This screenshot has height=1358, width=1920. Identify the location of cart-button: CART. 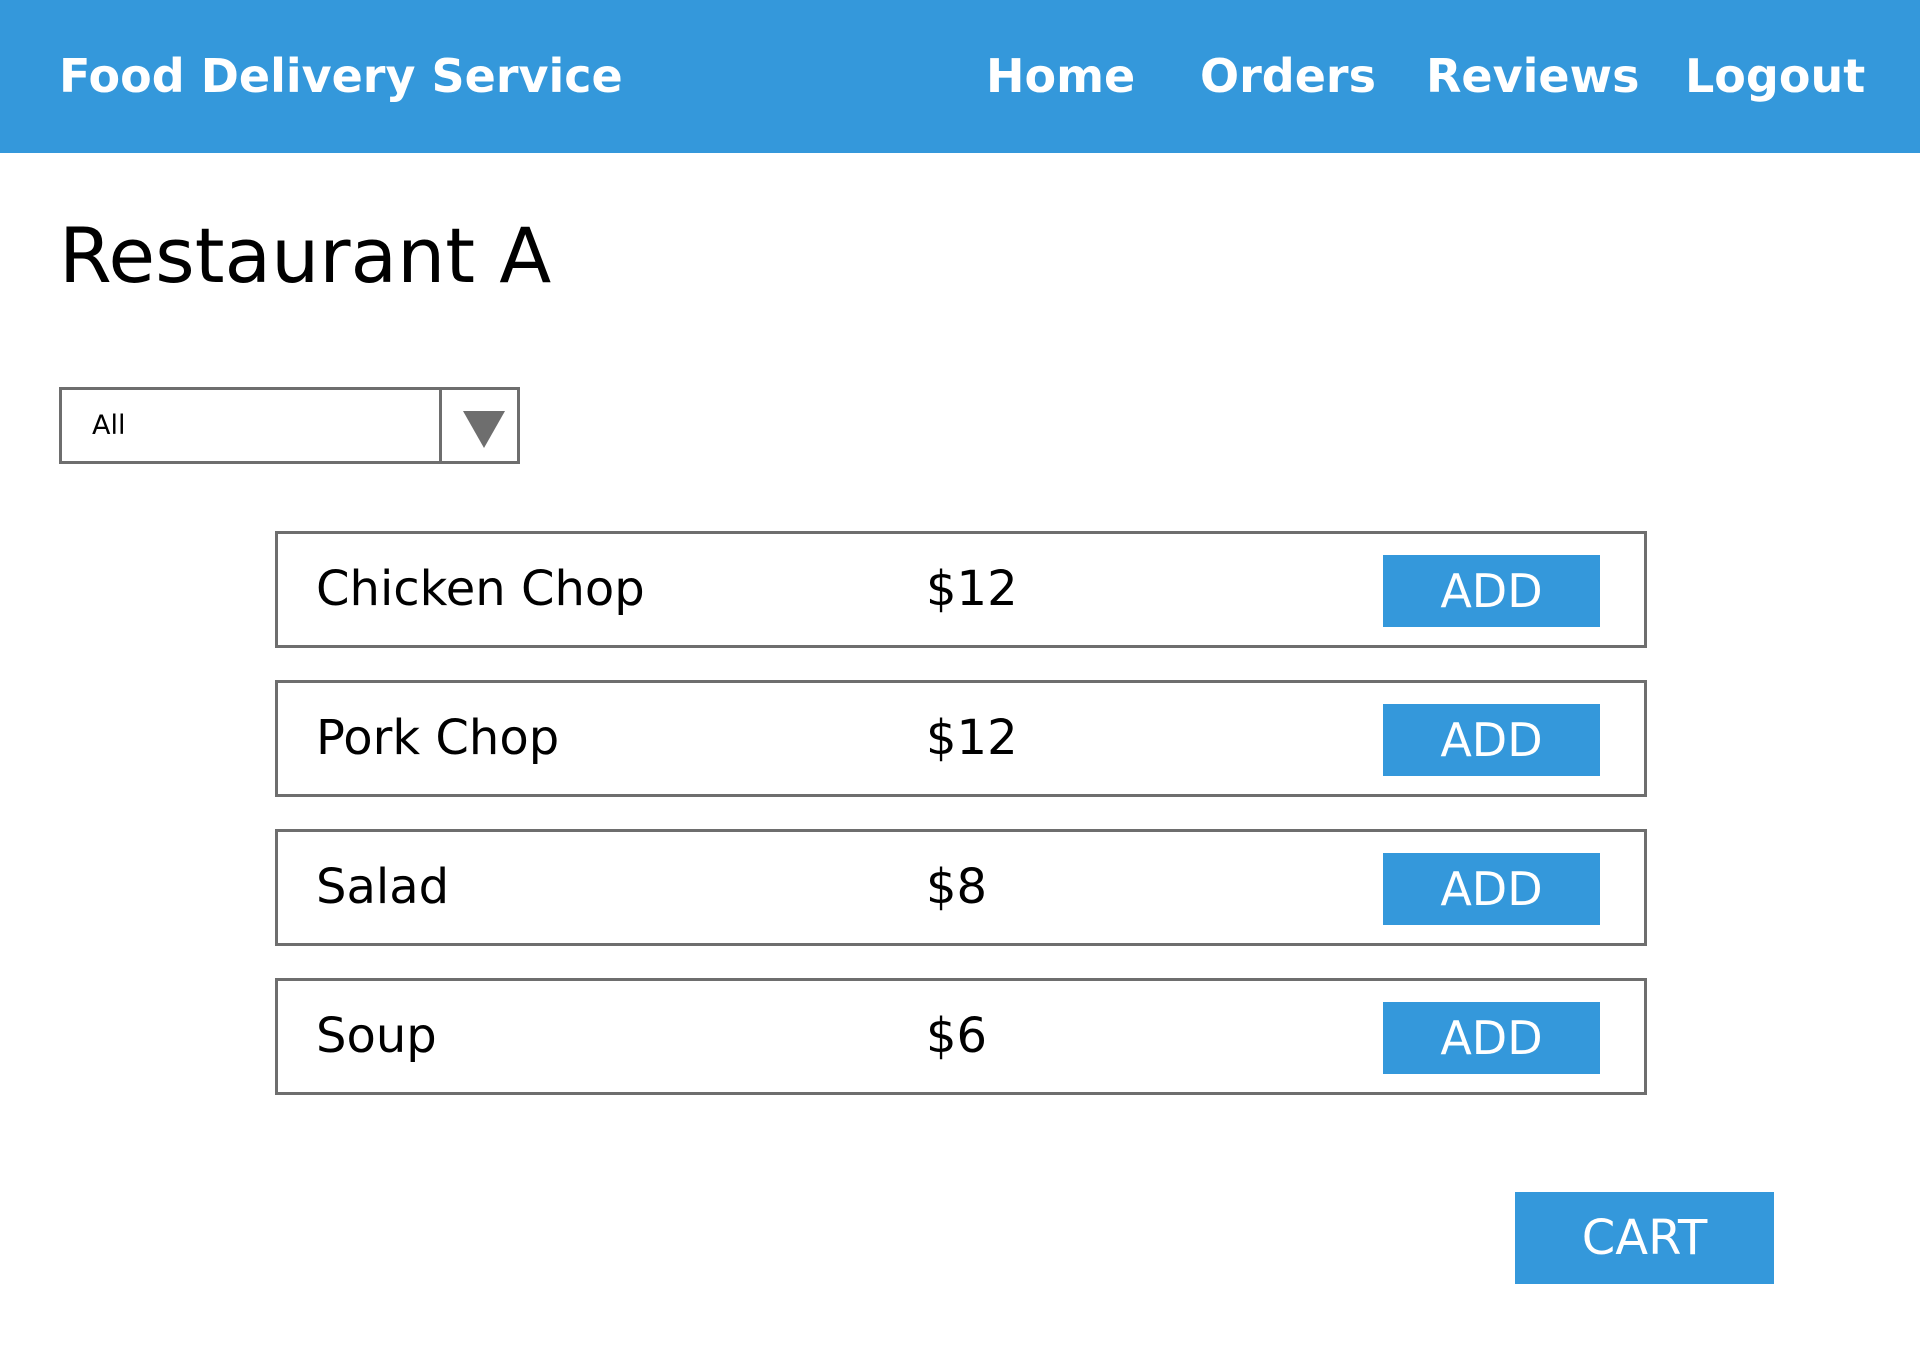
(1644, 1238).